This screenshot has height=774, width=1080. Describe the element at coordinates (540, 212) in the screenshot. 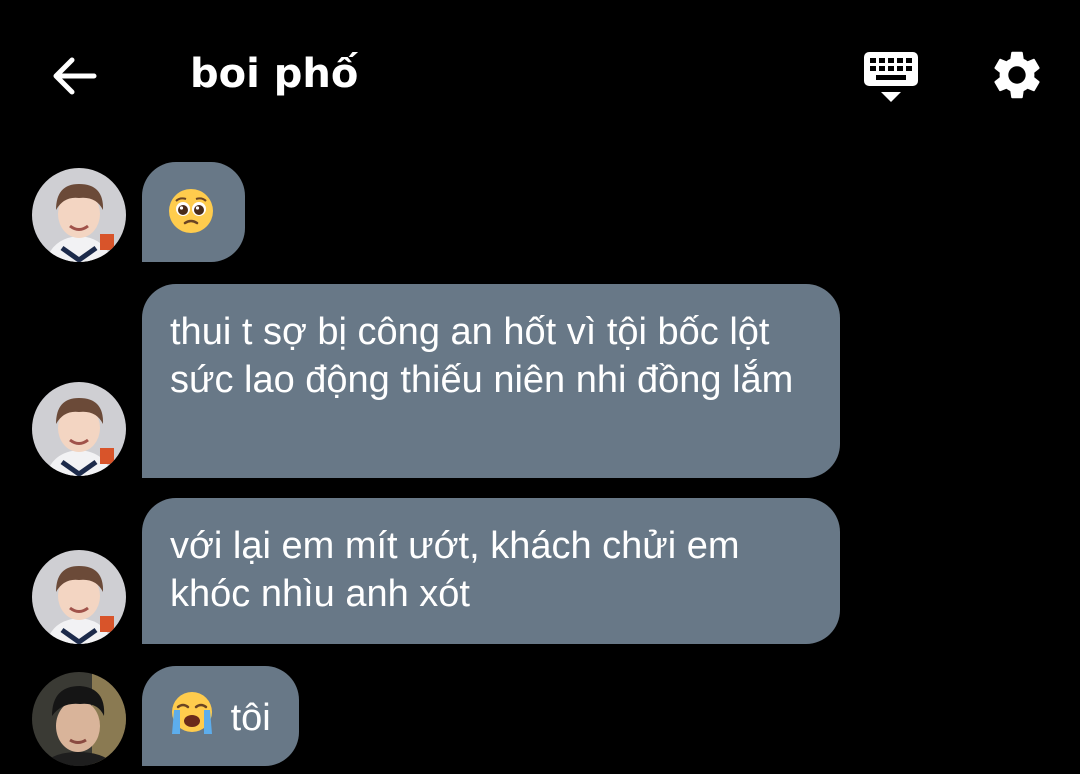

I see `message-row` at that location.